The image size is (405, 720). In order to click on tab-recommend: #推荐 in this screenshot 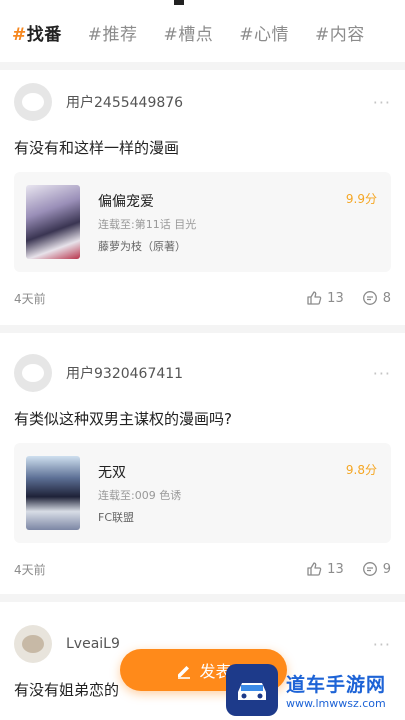, I will do `click(113, 32)`.